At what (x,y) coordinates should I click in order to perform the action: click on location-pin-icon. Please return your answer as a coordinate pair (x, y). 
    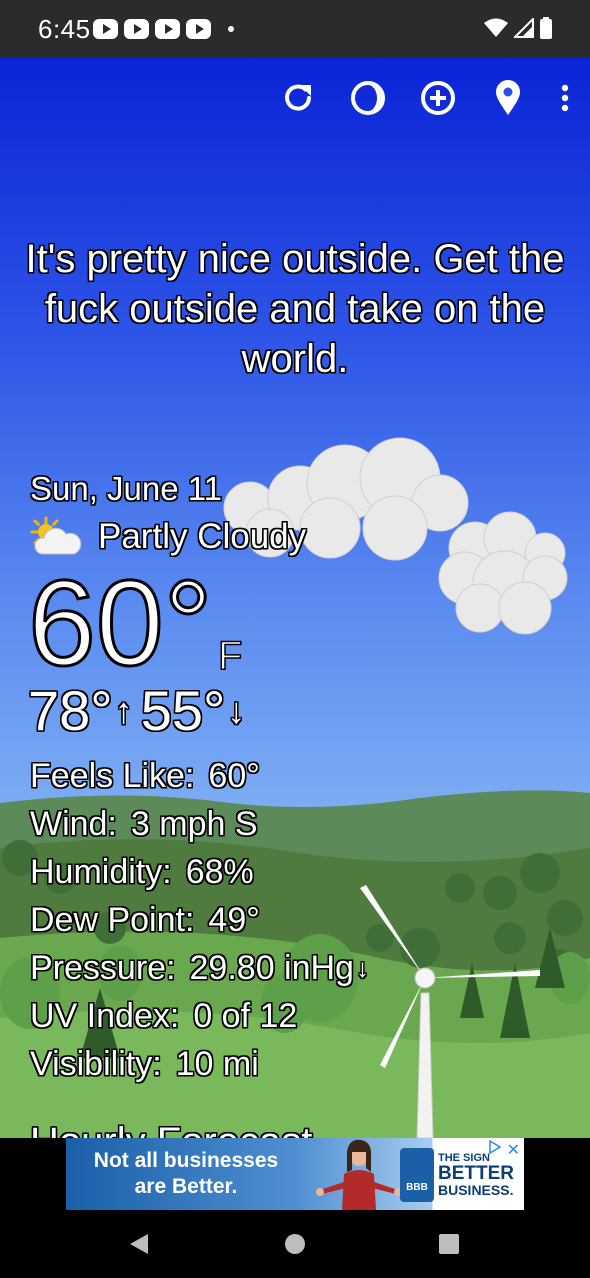
    Looking at the image, I should click on (508, 97).